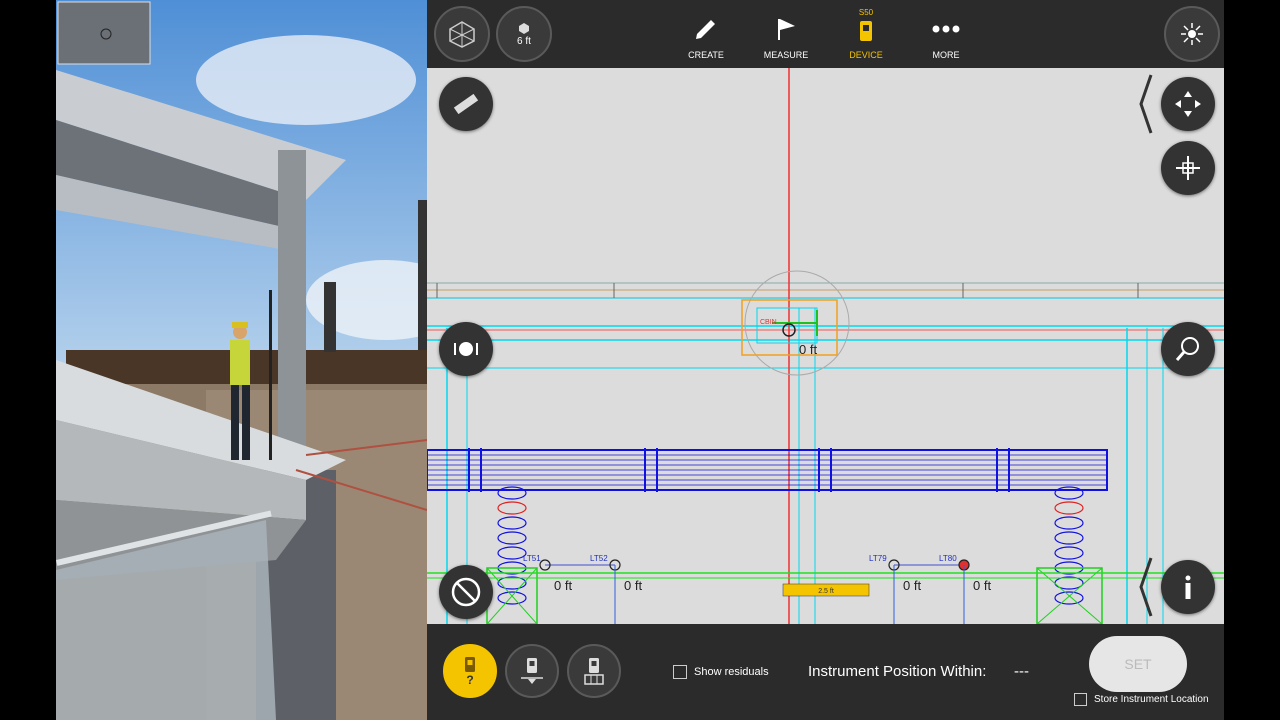 The width and height of the screenshot is (1280, 720). I want to click on point-label-lt51: LT51, so click(532, 558).